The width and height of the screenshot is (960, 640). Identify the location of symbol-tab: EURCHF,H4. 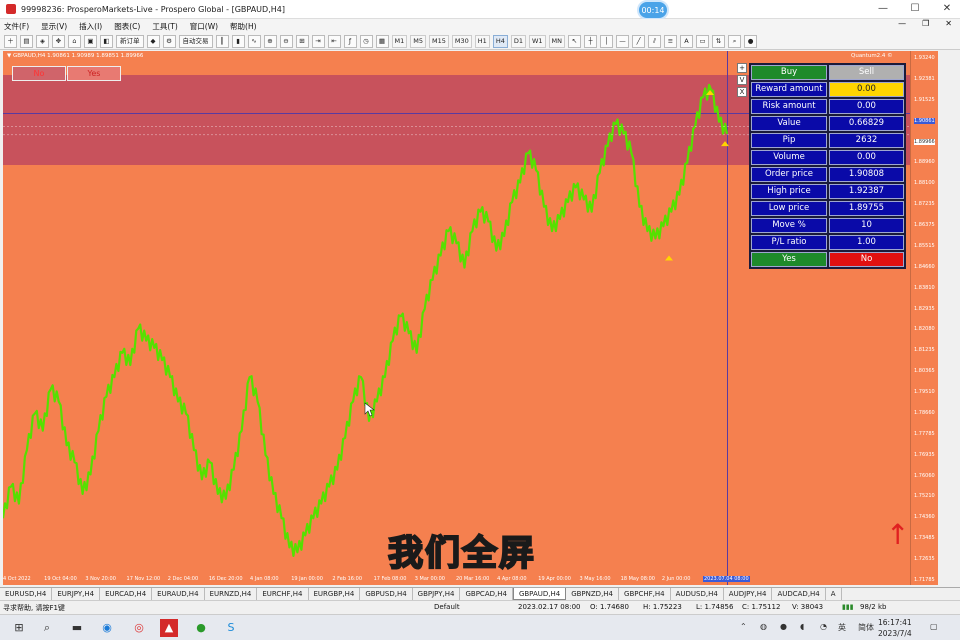
(283, 594).